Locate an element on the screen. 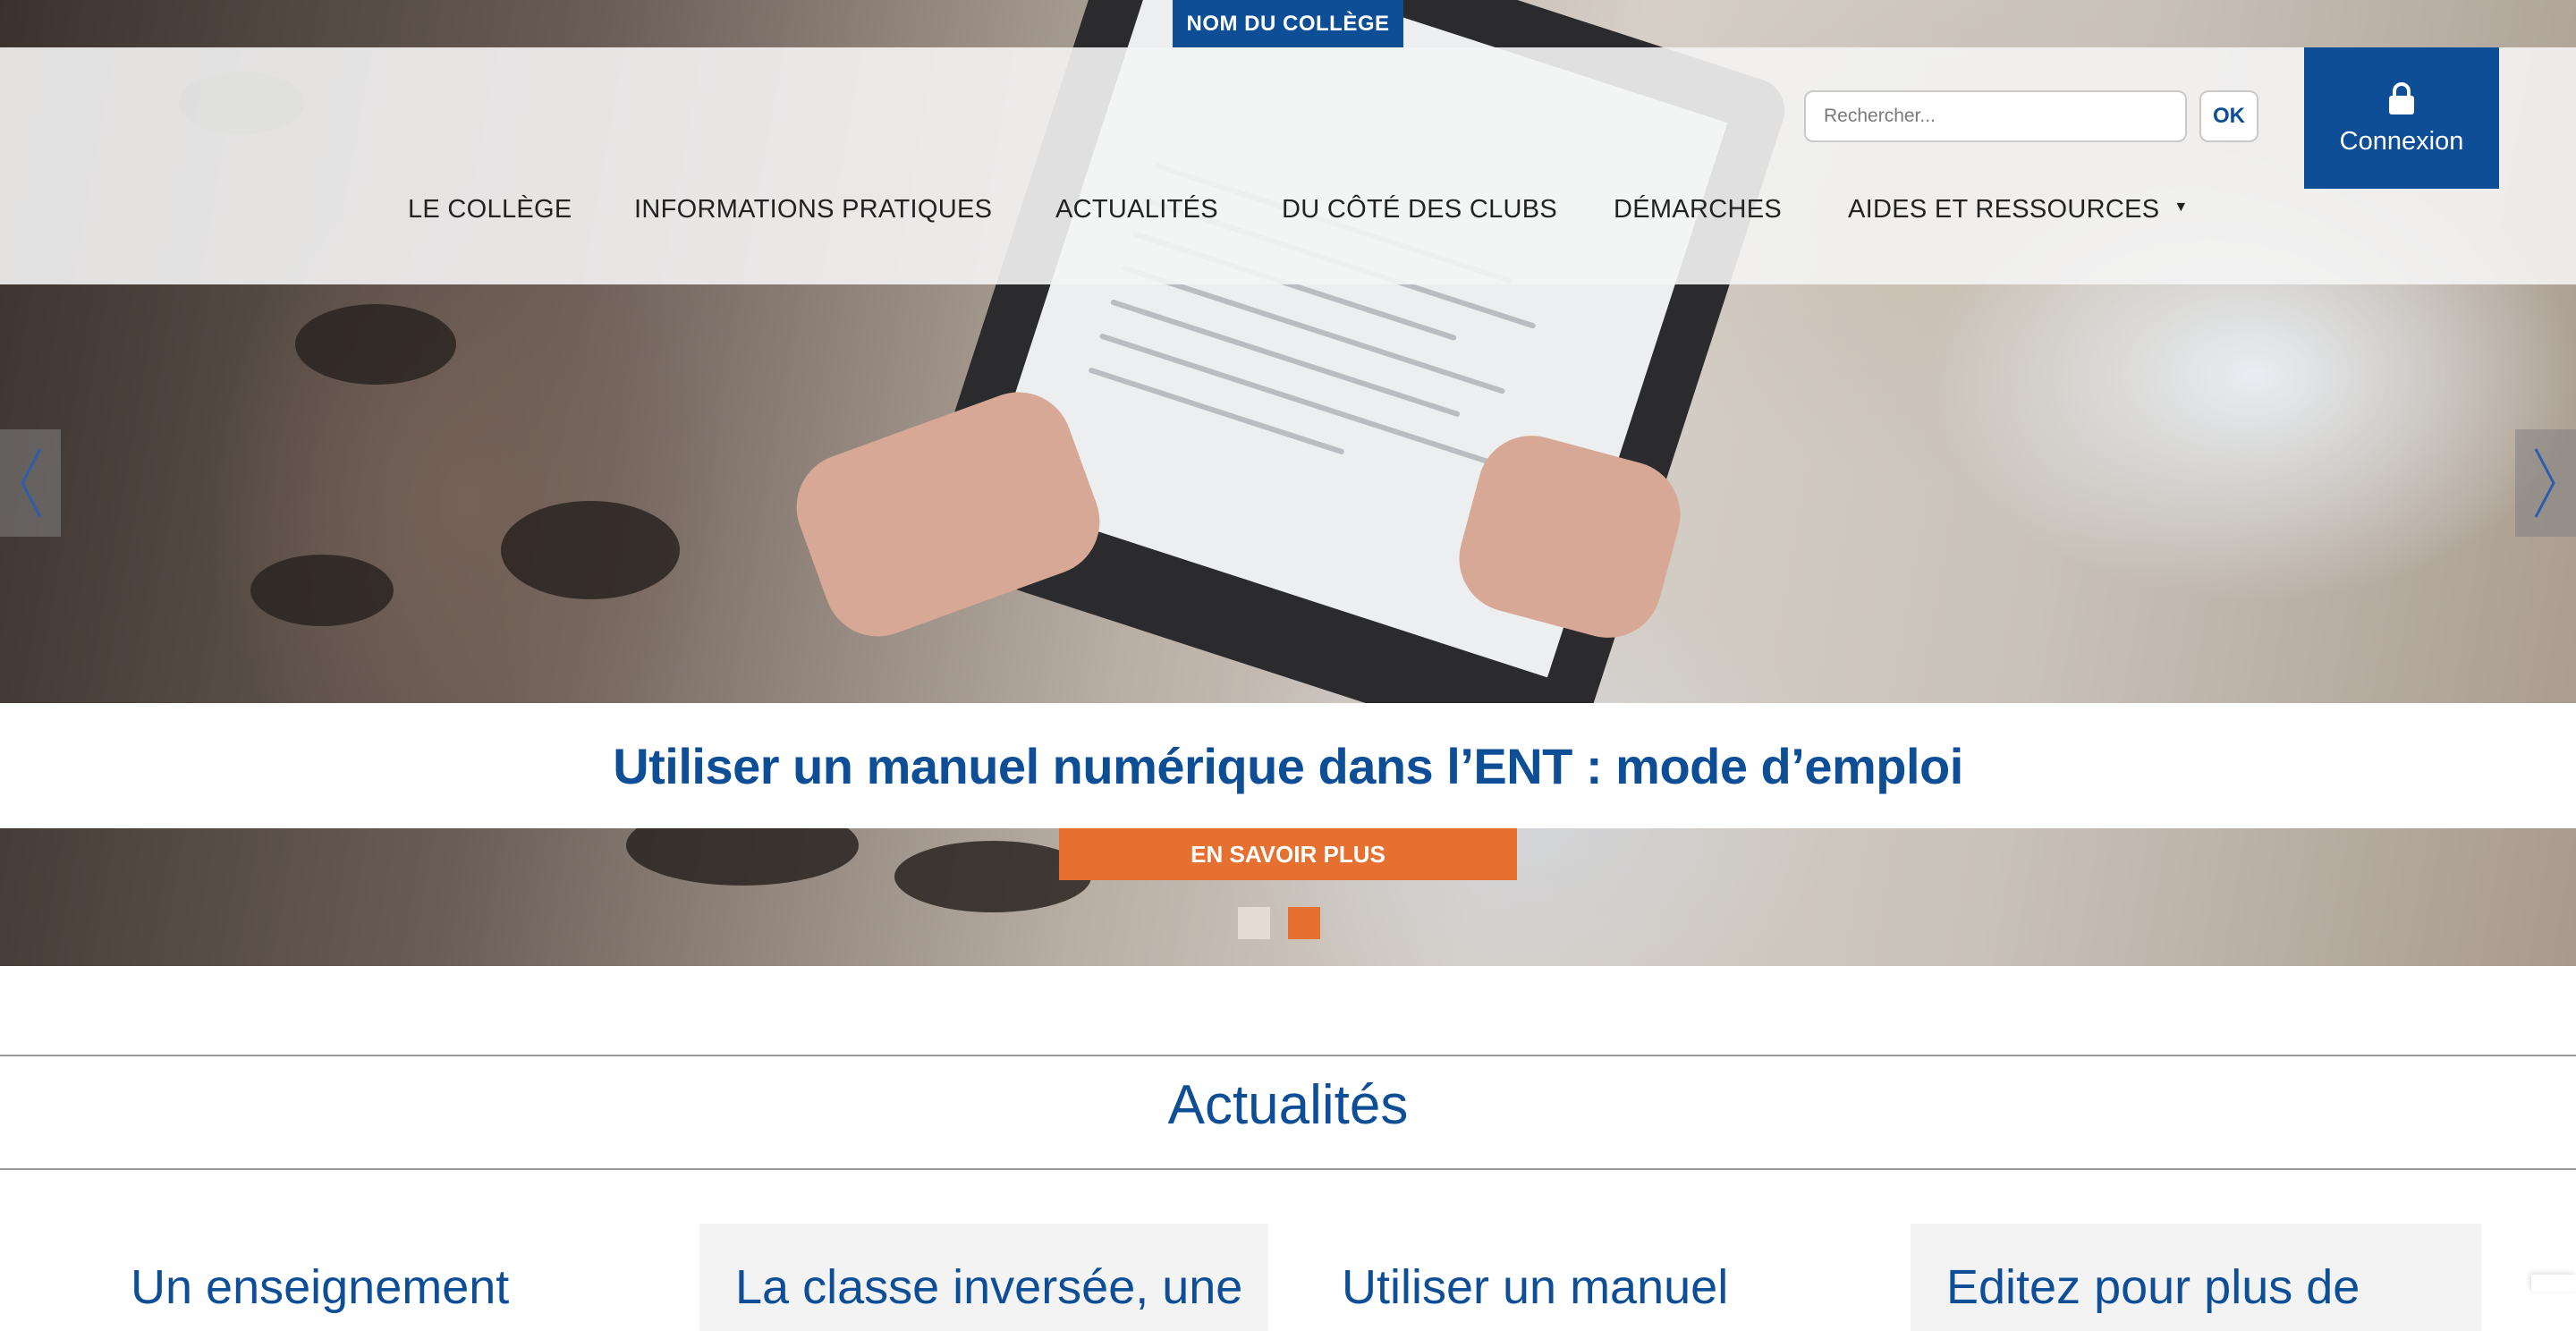  news-section-title: Actualités is located at coordinates (1288, 1105).